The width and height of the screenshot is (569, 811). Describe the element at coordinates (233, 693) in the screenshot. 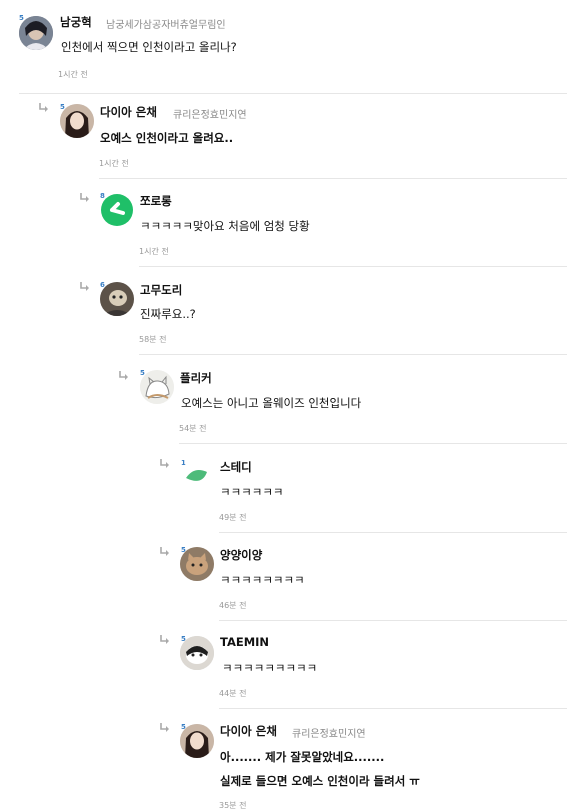

I see `comment-time: 44분 전` at that location.